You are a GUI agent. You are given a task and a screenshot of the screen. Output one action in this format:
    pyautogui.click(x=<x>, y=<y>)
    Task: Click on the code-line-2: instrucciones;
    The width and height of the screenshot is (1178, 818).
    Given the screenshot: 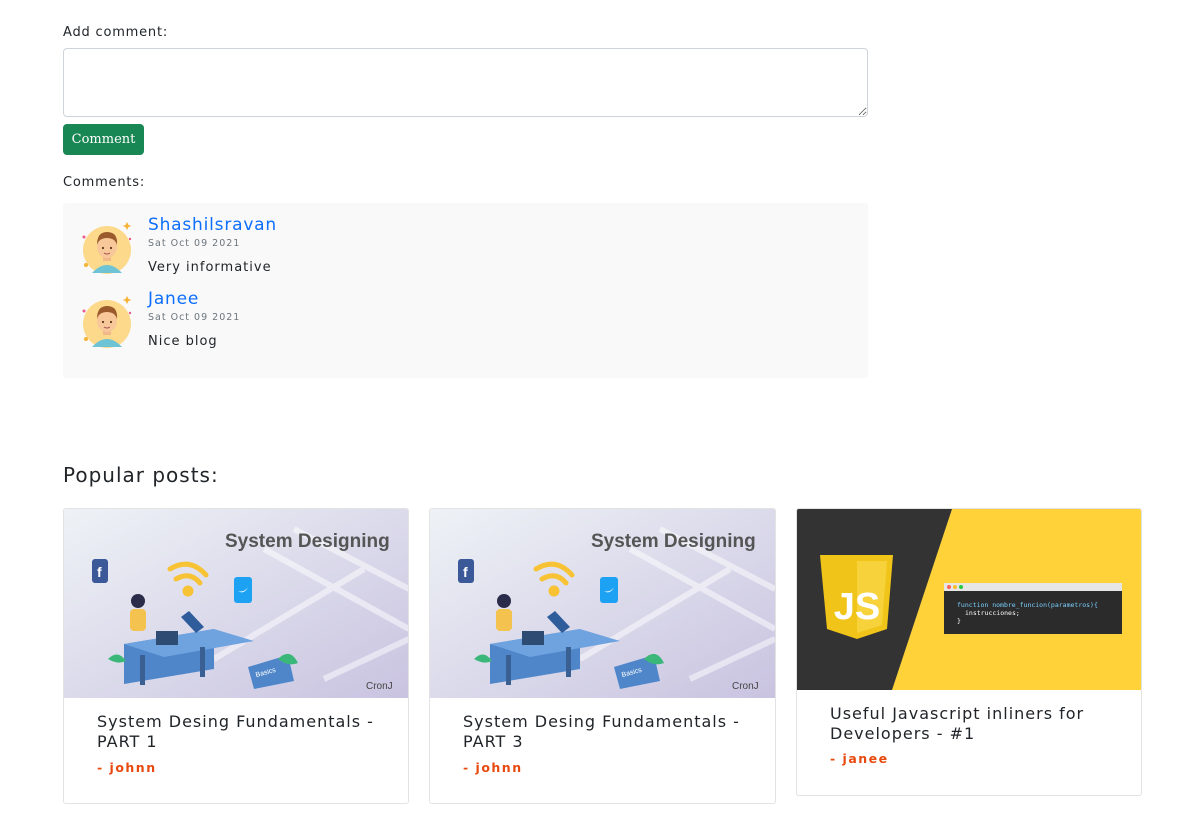 What is the action you would take?
    pyautogui.click(x=992, y=613)
    